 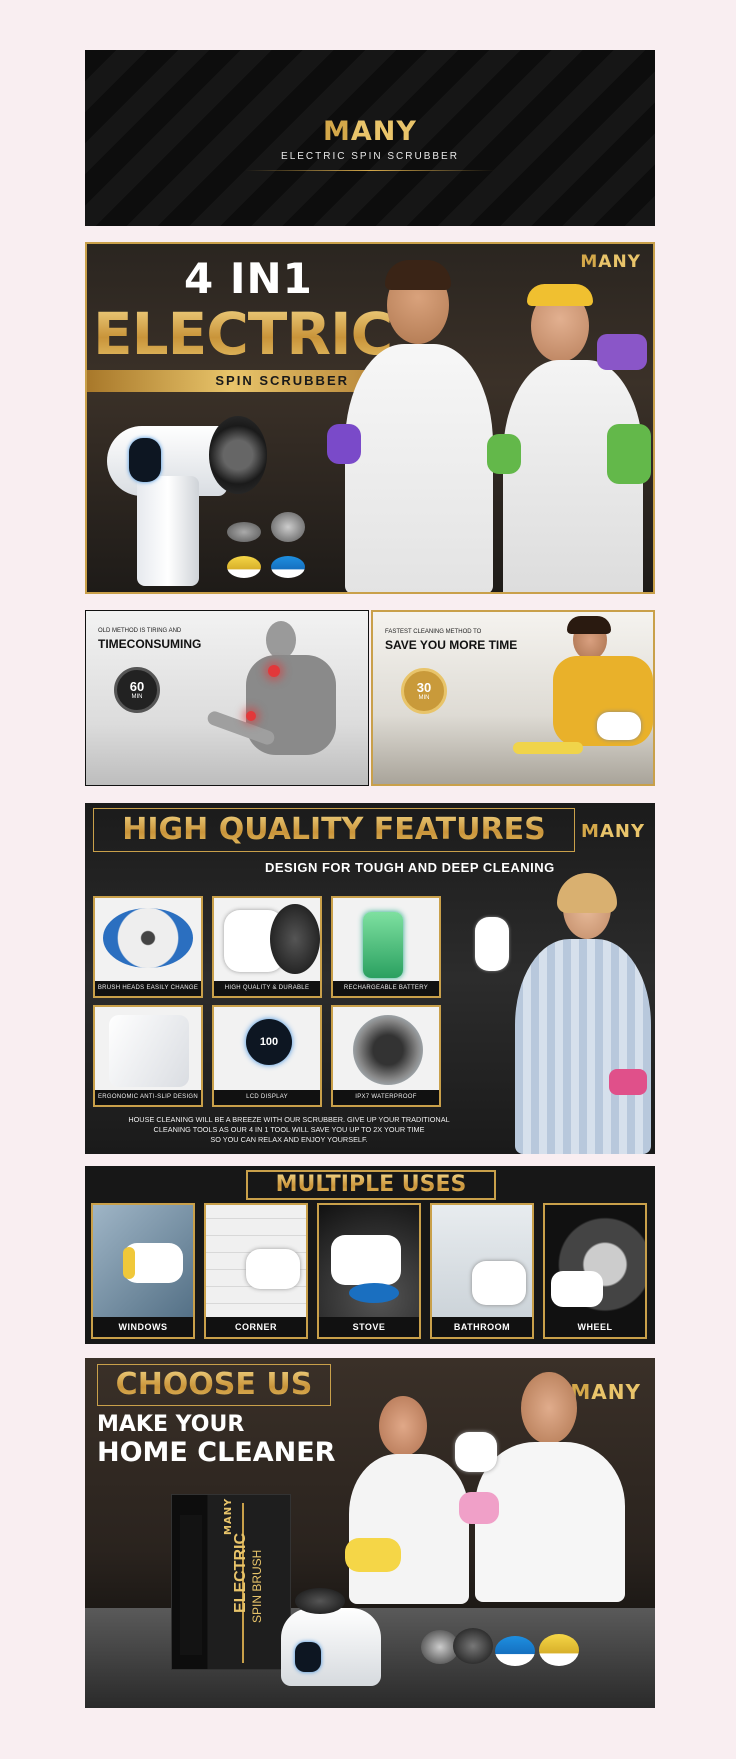 What do you see at coordinates (228, 1516) in the screenshot?
I see `box-logo: MANY` at bounding box center [228, 1516].